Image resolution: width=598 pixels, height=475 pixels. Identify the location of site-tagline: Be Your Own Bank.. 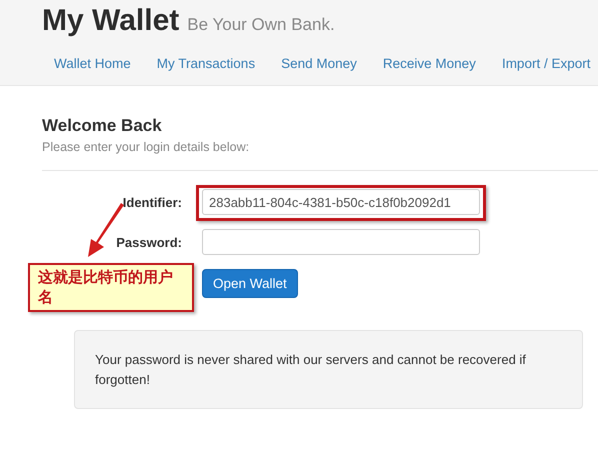
(261, 25).